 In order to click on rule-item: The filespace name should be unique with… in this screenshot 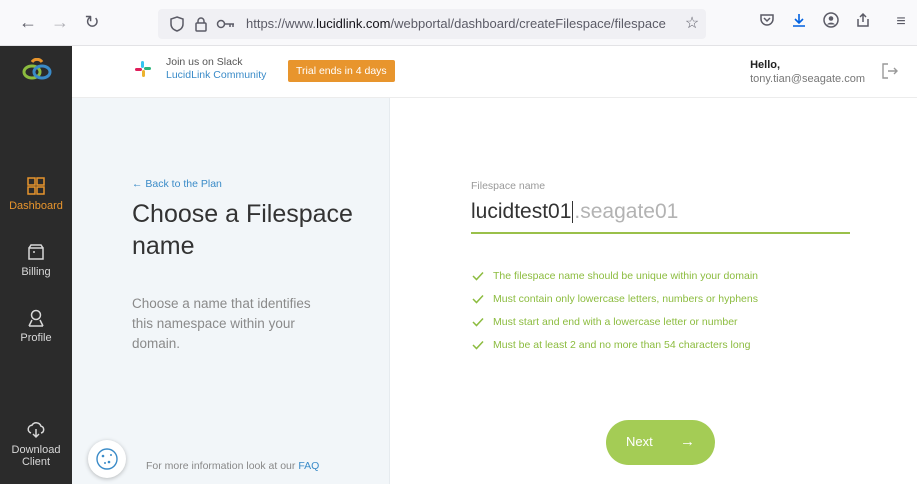, I will do `click(614, 275)`.